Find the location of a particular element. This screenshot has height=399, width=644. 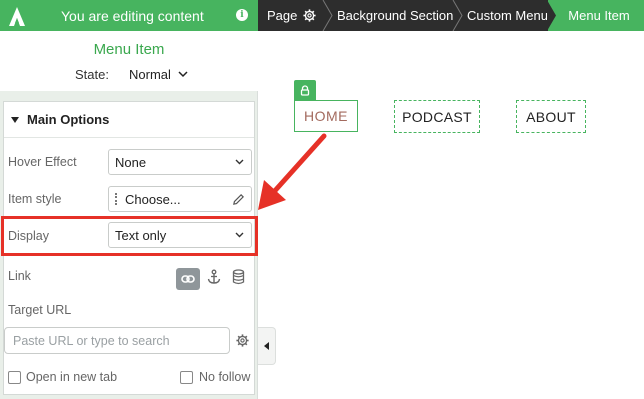

info-icon: i is located at coordinates (242, 15).